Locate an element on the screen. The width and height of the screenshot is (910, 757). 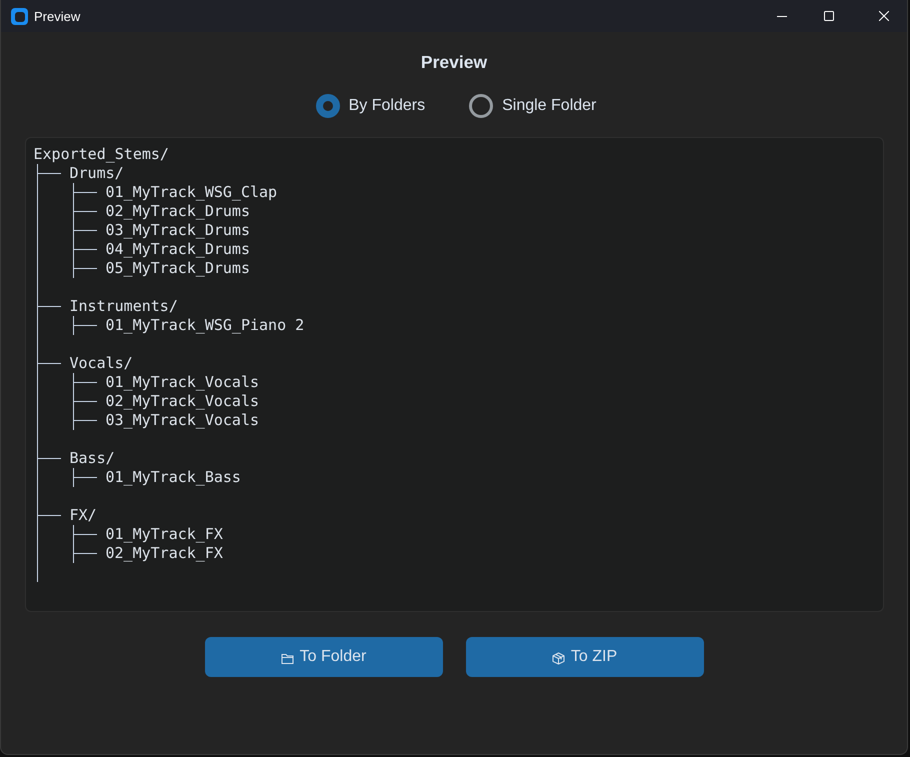
maximize-icon is located at coordinates (829, 16).